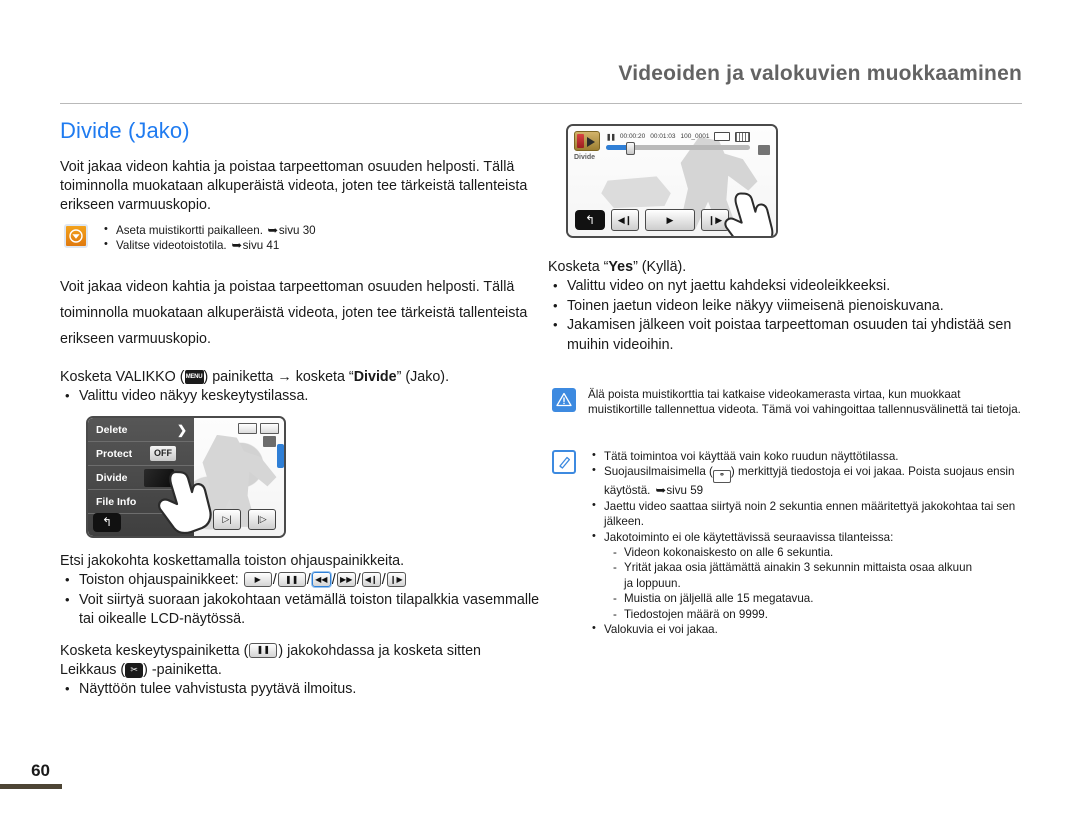 The width and height of the screenshot is (1080, 825). I want to click on controls-label: Toiston ohjauspainikkeet:, so click(159, 580).